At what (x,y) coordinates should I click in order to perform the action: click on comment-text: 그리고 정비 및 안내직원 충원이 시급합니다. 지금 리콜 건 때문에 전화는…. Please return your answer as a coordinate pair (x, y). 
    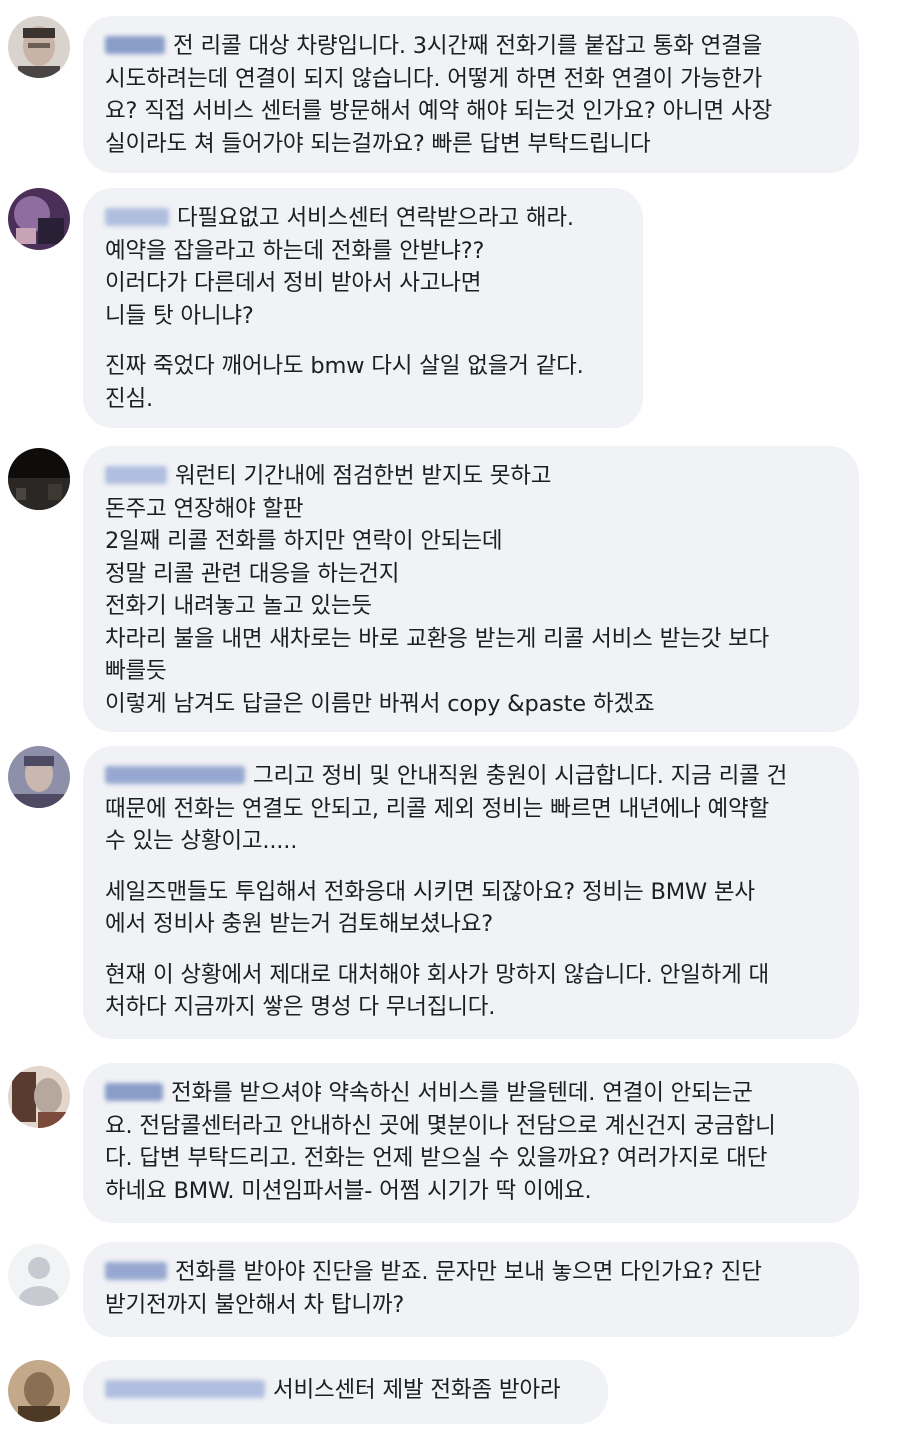
    Looking at the image, I should click on (471, 809).